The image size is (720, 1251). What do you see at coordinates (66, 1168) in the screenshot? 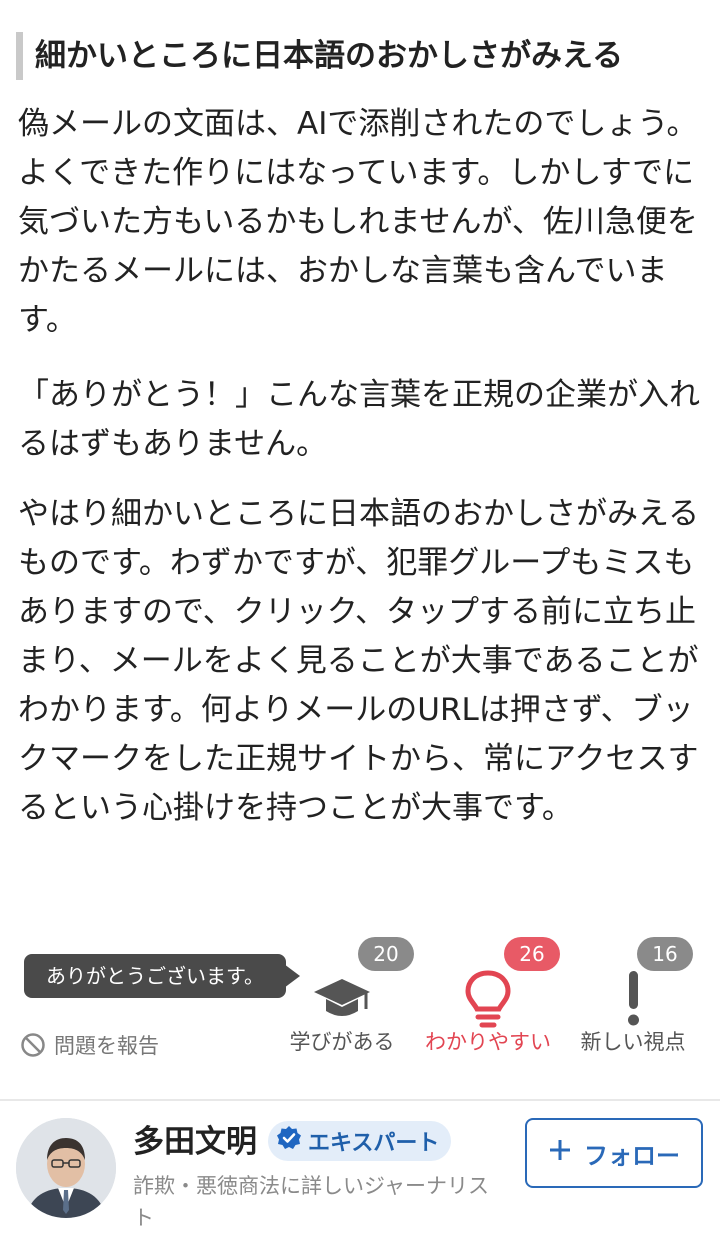
I see `author-avatar` at bounding box center [66, 1168].